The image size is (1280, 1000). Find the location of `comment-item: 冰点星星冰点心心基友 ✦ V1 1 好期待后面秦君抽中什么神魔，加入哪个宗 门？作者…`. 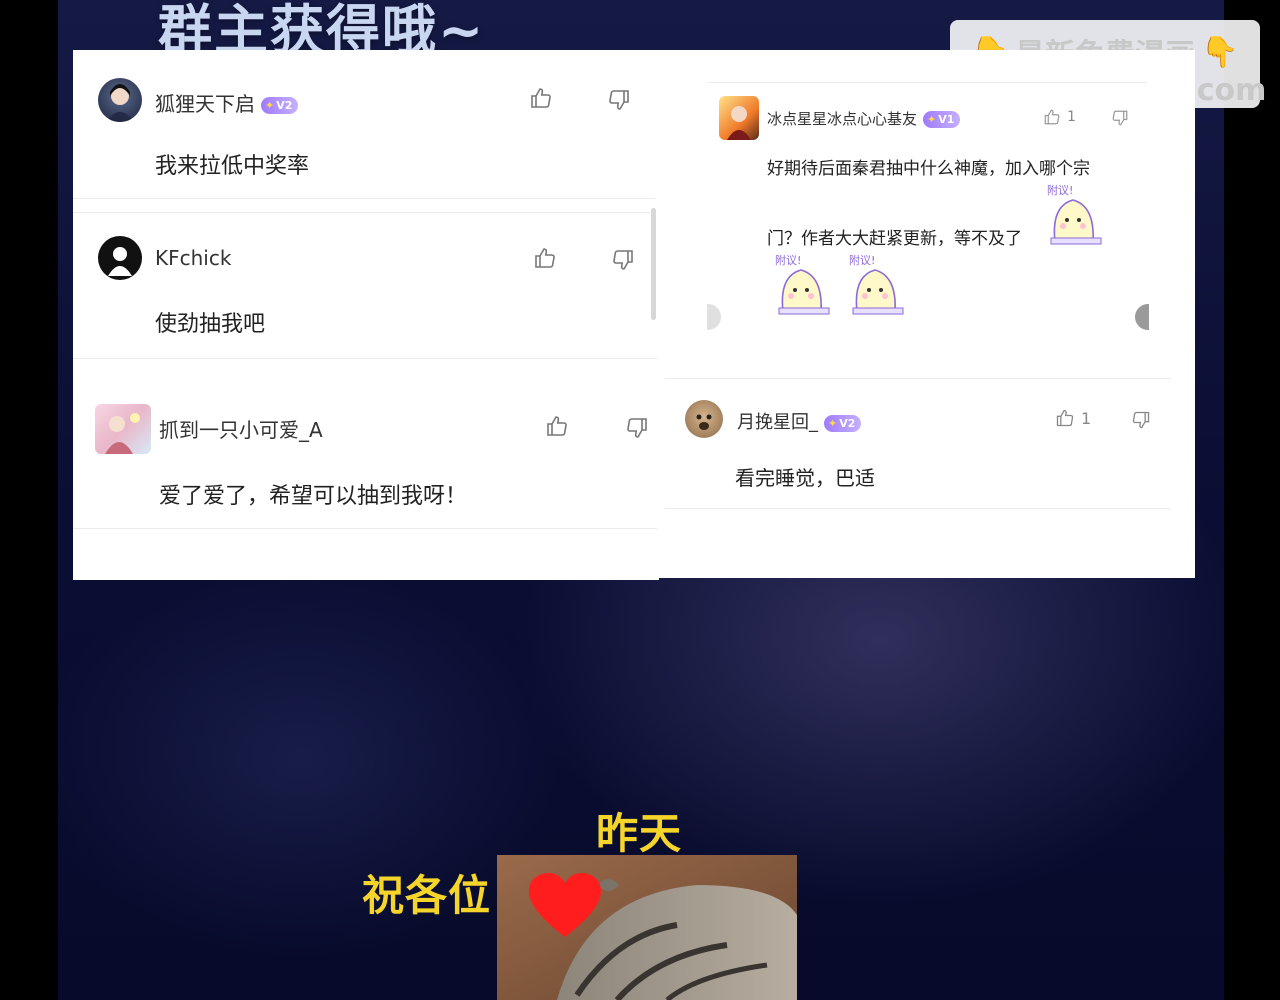

comment-item: 冰点星星冰点心心基友 ✦ V1 1 好期待后面秦君抽中什么神魔，加入哪个宗 门？作者… is located at coordinates (927, 236).